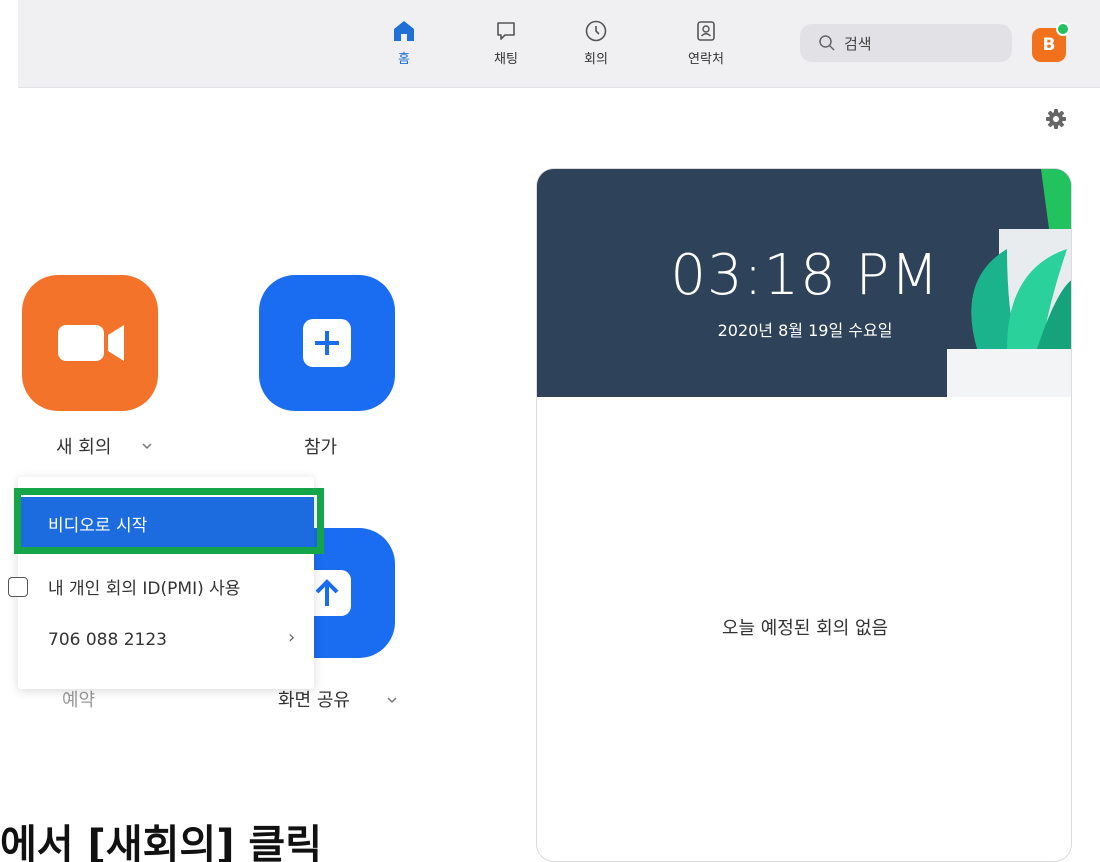 Image resolution: width=1100 pixels, height=862 pixels. Describe the element at coordinates (706, 59) in the screenshot. I see `nav-contacts-label: 연락처` at that location.